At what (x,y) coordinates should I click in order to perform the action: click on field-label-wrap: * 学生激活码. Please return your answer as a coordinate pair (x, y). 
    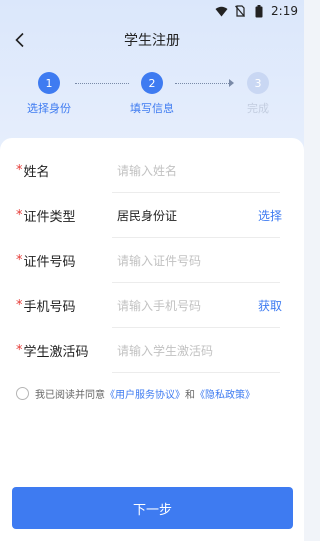
    Looking at the image, I should click on (52, 350).